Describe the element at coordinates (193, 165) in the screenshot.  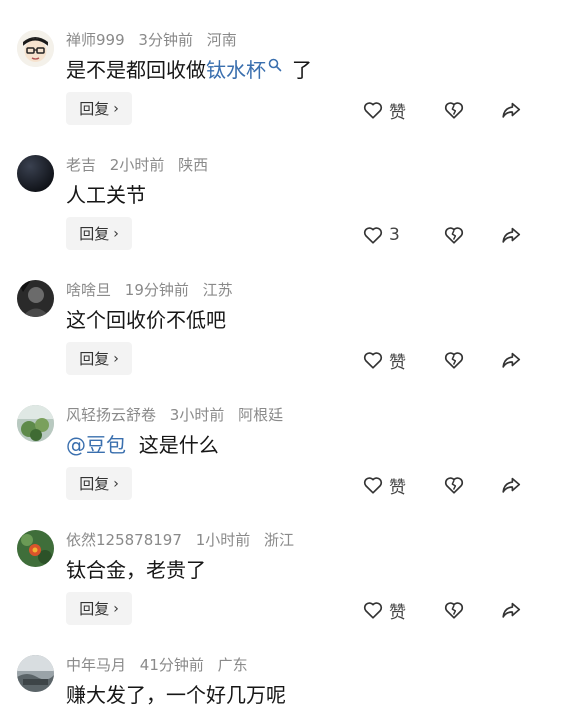
I see `location: 陕西` at that location.